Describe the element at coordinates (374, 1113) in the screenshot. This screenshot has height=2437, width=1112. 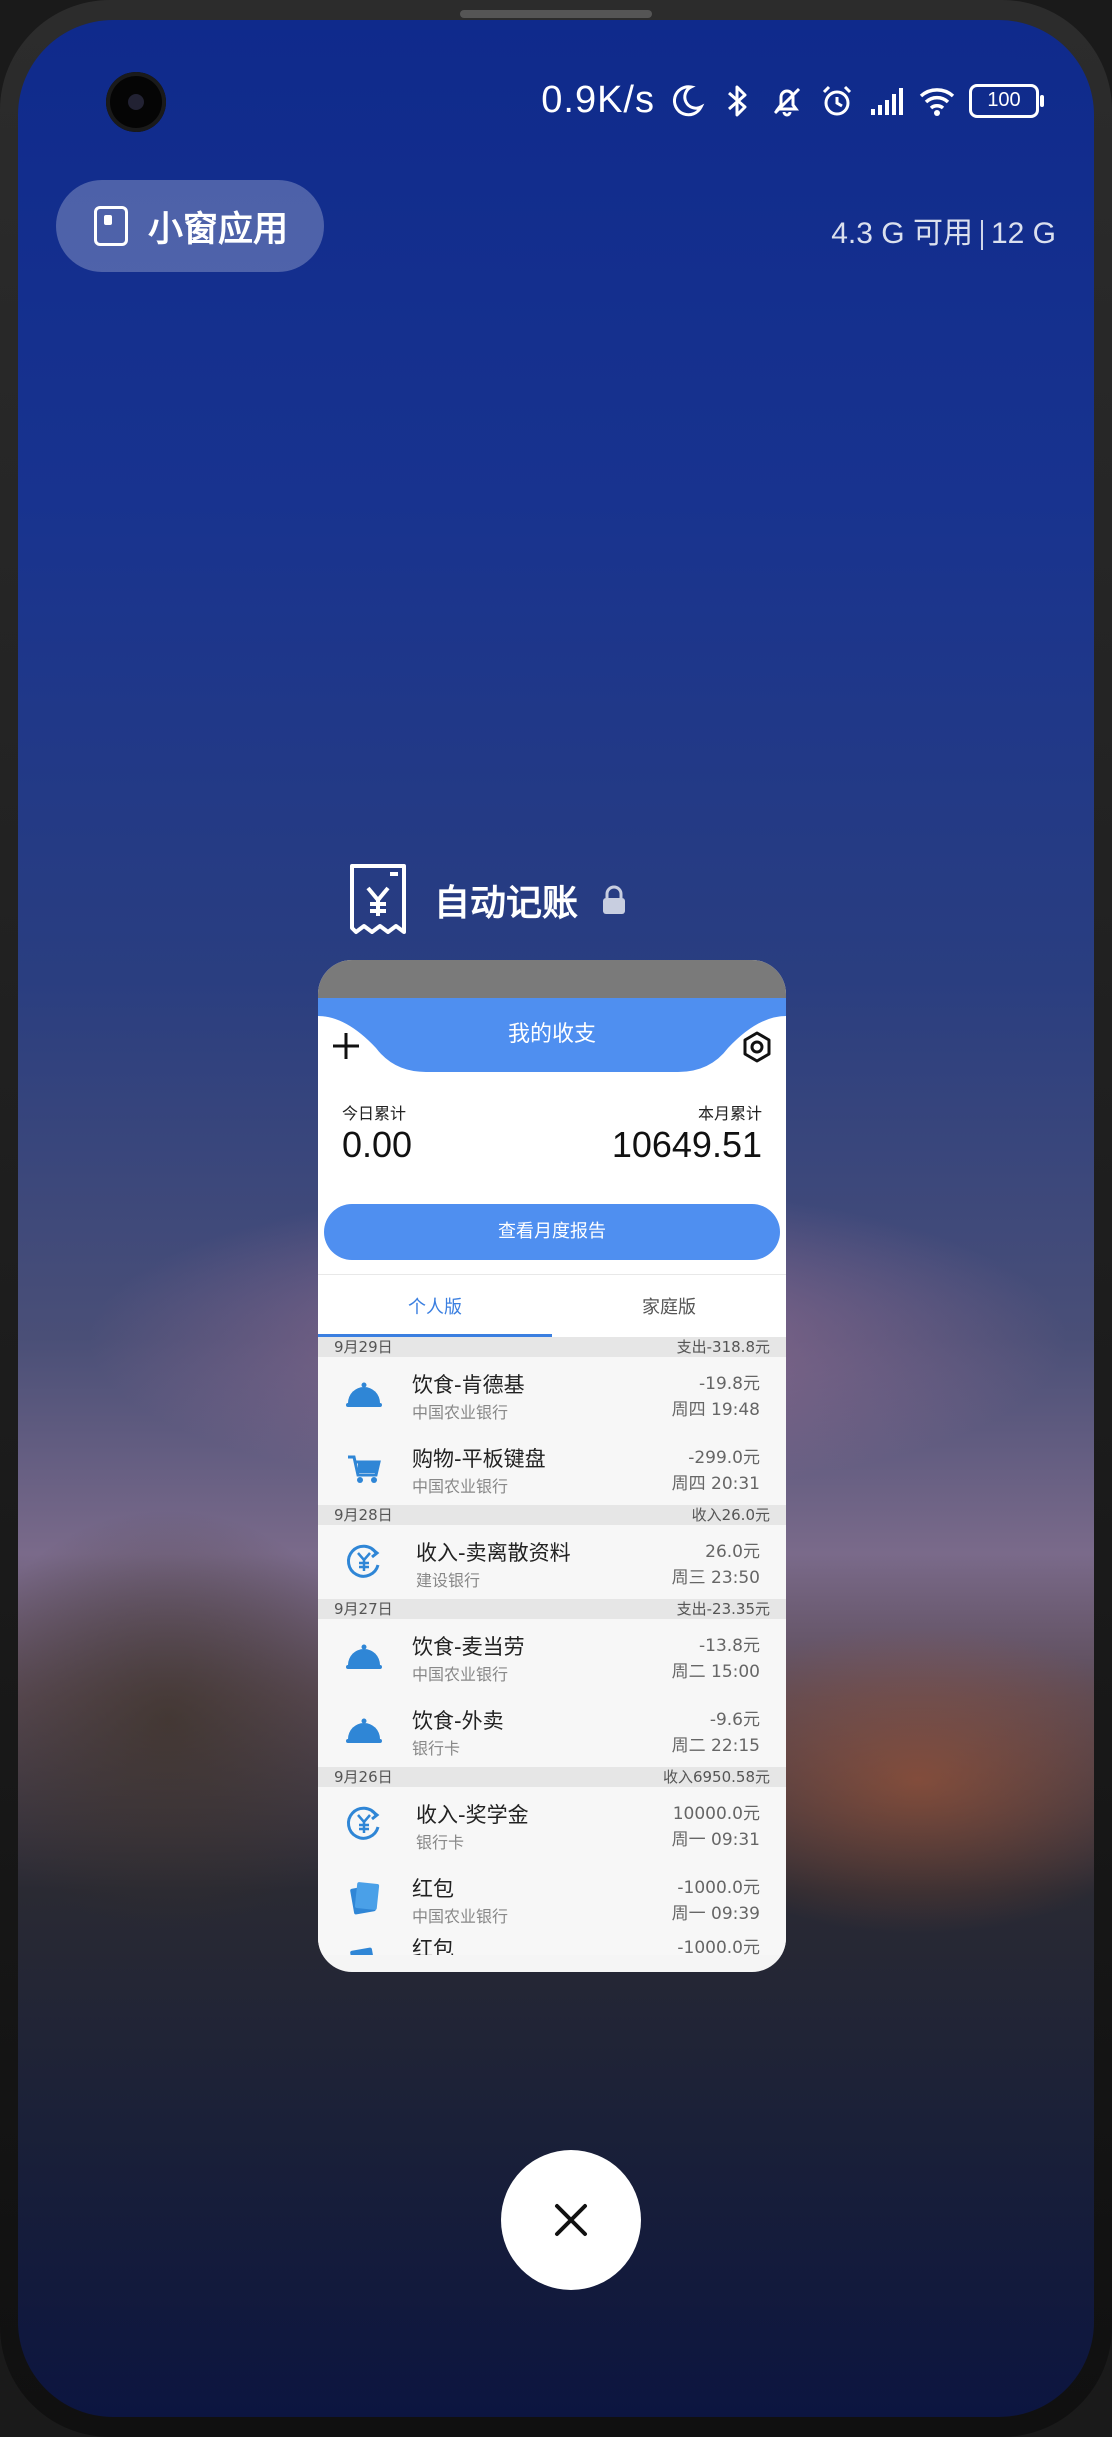
I see `today-total-label: 今日累计` at that location.